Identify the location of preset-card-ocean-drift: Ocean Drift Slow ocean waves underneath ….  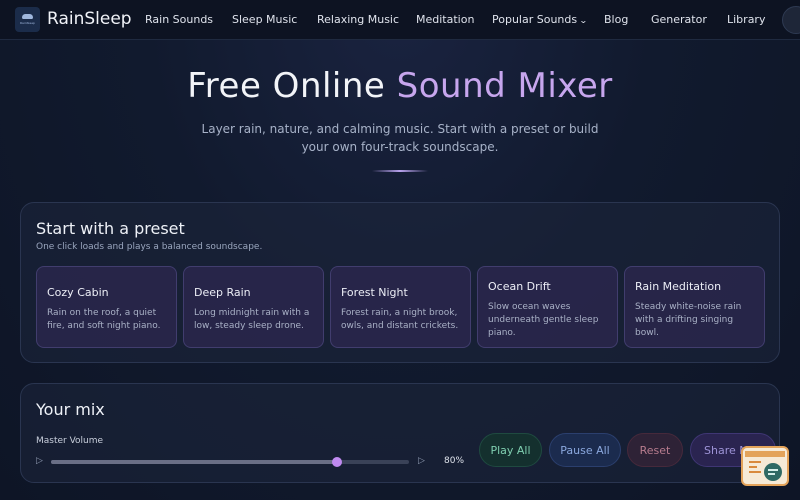
(547, 307).